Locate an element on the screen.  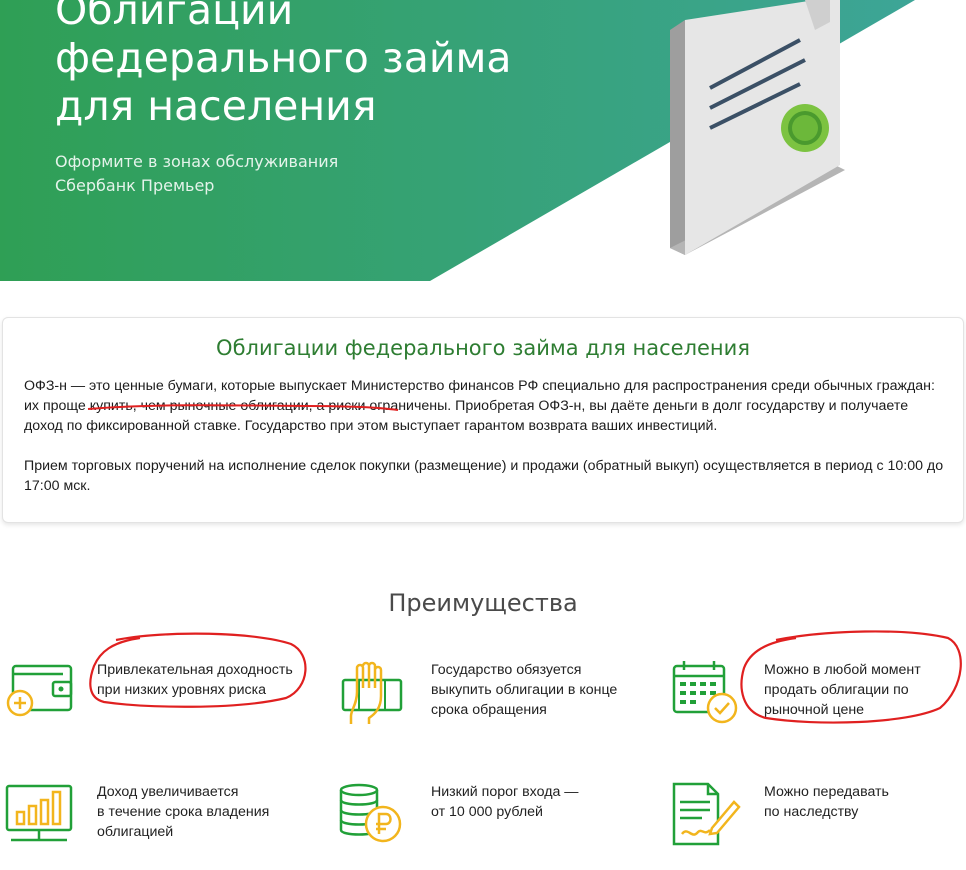
benefit-line: при низких уровнях риска is located at coordinates (181, 690).